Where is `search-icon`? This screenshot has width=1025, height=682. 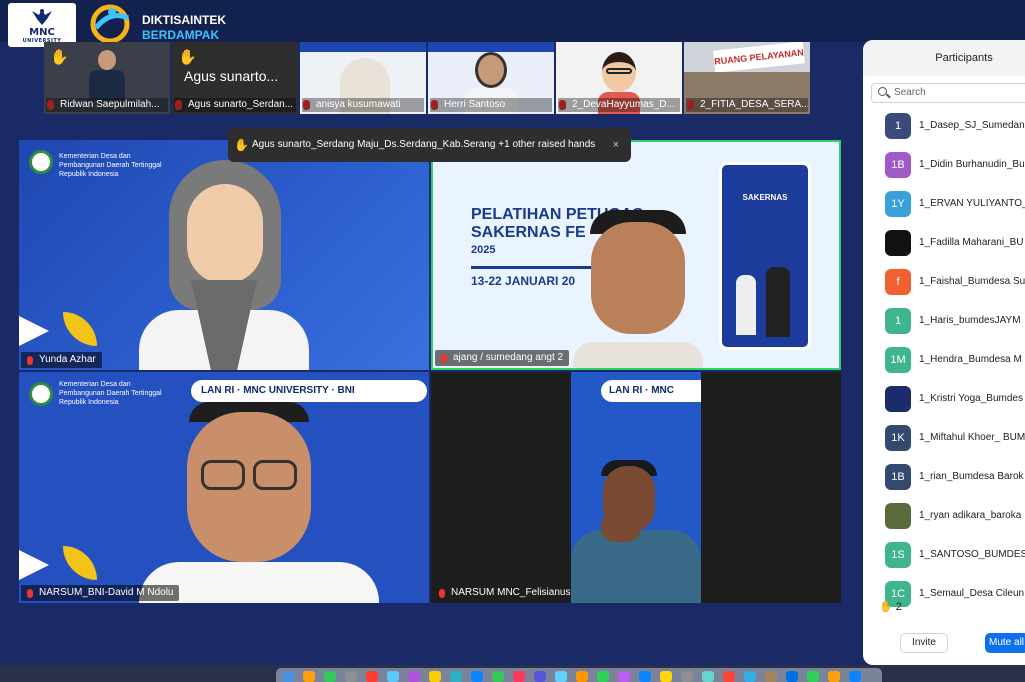 search-icon is located at coordinates (882, 91).